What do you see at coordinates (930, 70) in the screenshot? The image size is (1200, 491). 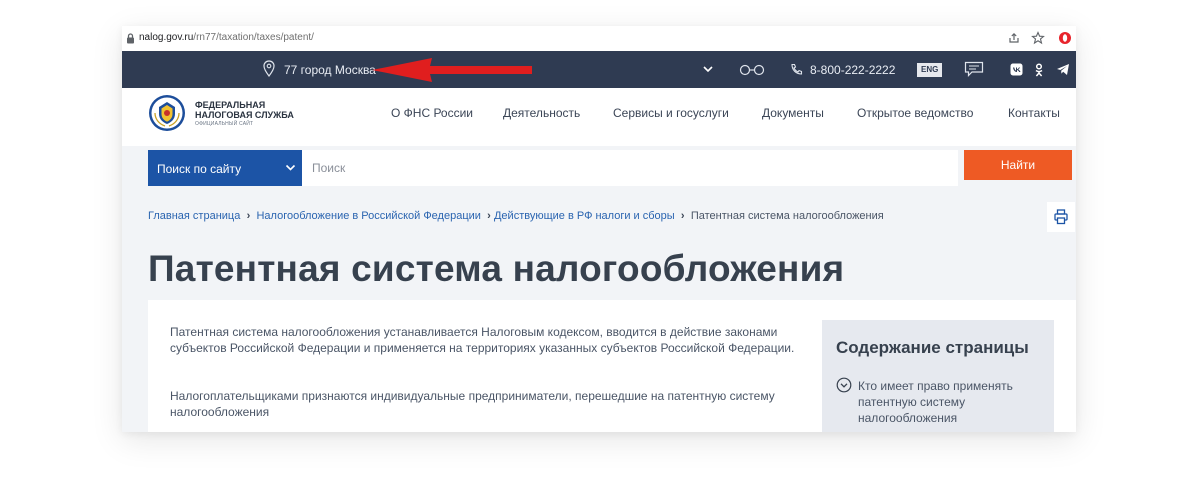 I see `lang-switch: ENG` at bounding box center [930, 70].